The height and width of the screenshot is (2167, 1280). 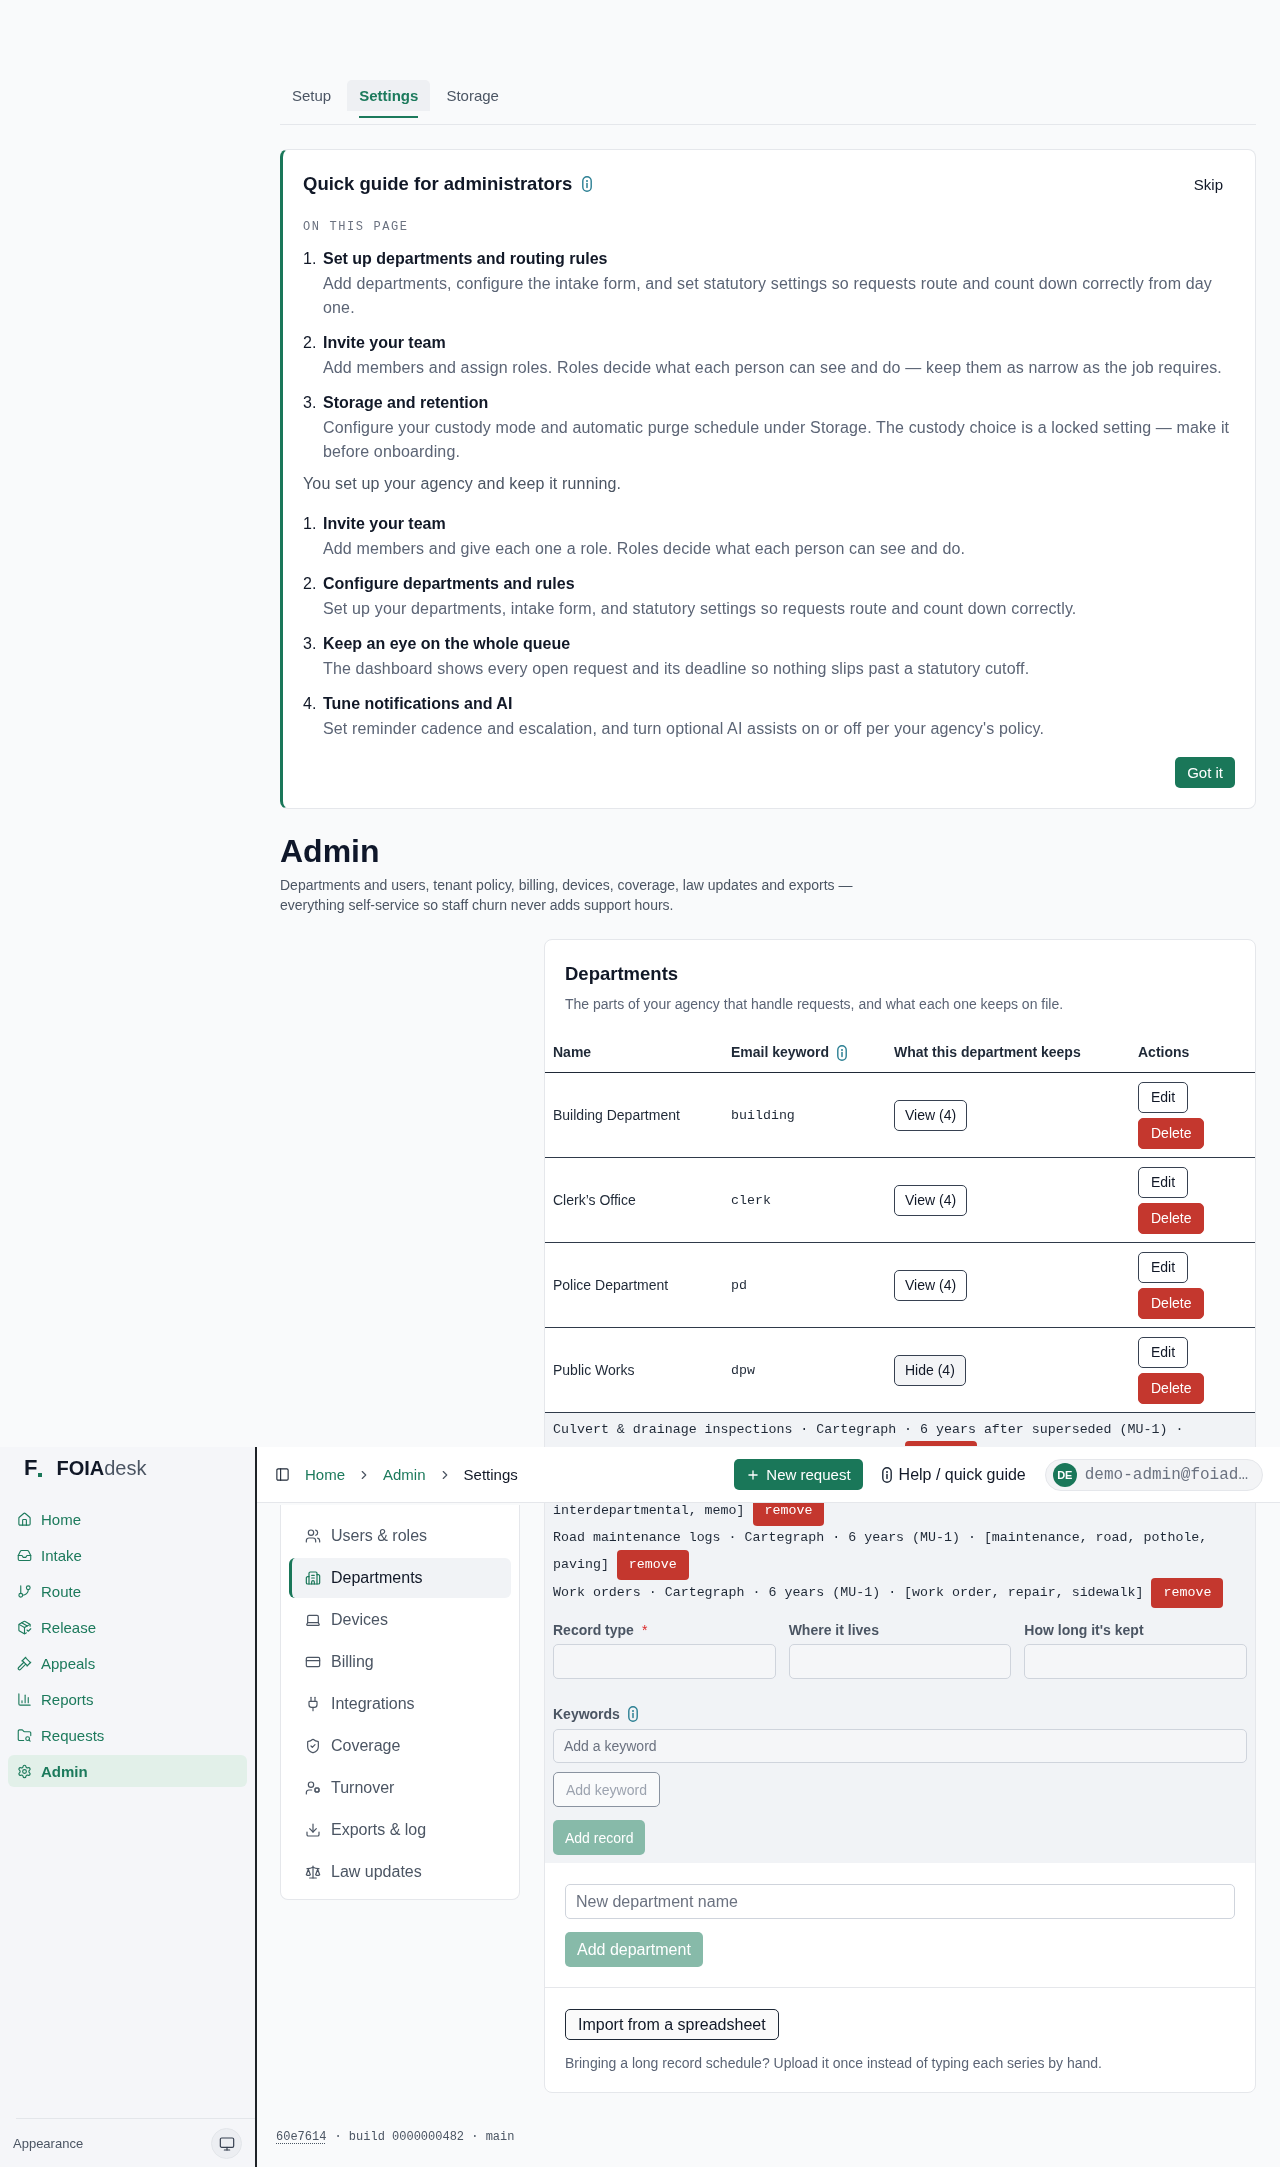 What do you see at coordinates (226, 2143) in the screenshot?
I see `theme-button` at bounding box center [226, 2143].